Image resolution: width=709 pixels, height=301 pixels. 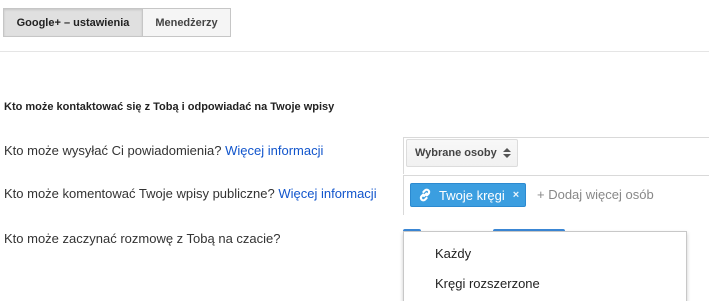 What do you see at coordinates (425, 195) in the screenshot?
I see `link-icon` at bounding box center [425, 195].